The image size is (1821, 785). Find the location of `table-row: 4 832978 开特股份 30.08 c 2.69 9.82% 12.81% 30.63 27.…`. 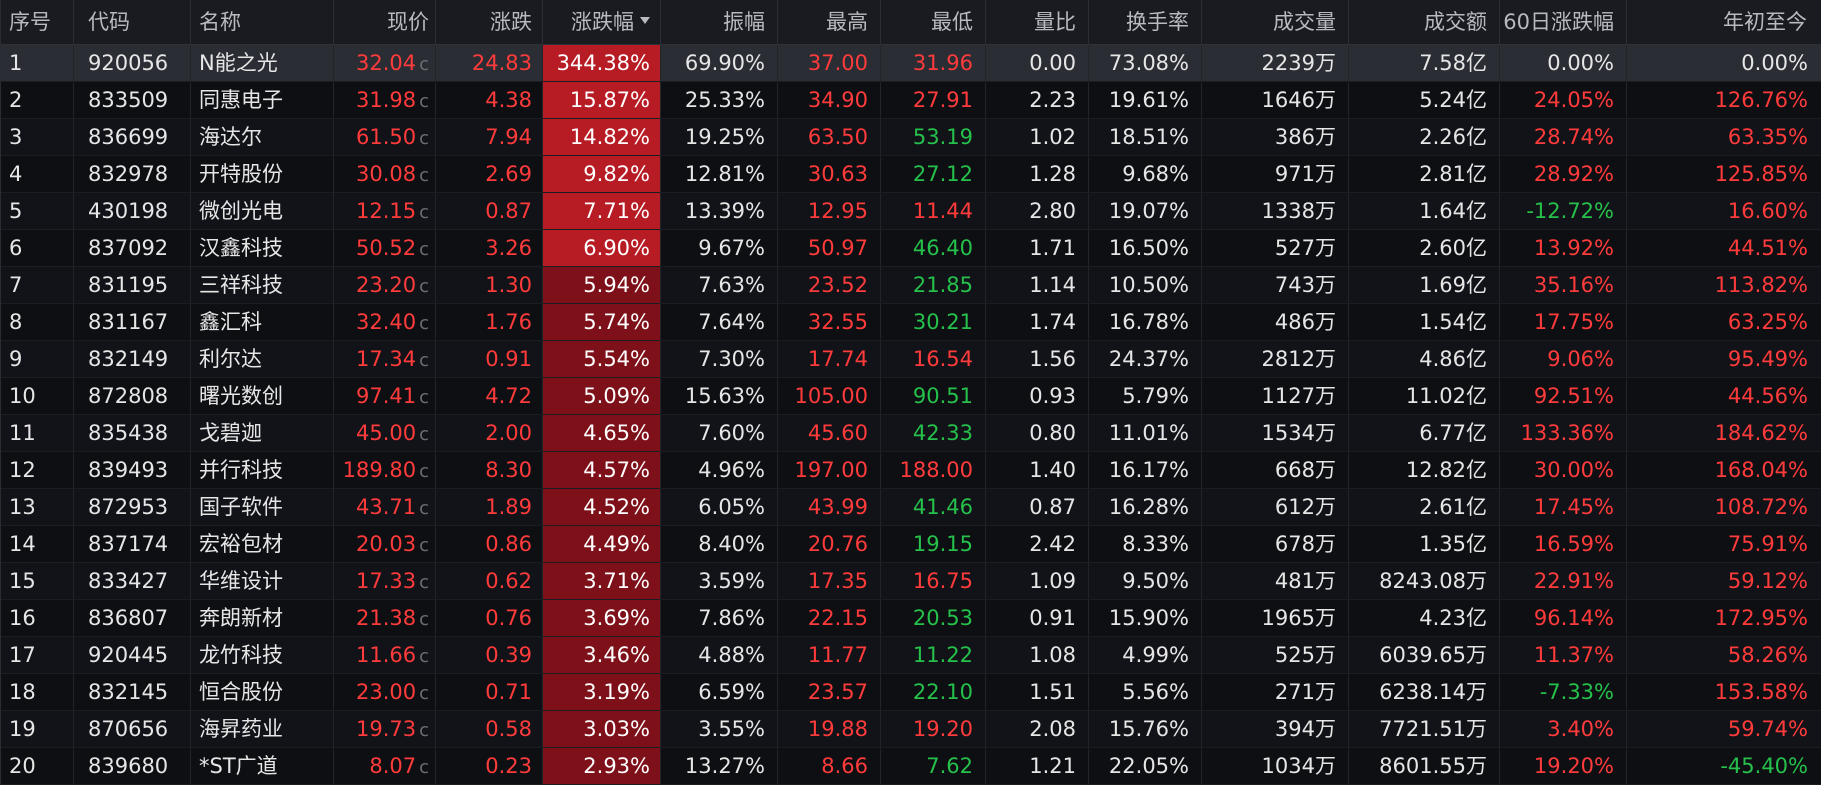

table-row: 4 832978 开特股份 30.08 c 2.69 9.82% 12.81% 30.63 27.… is located at coordinates (911, 174).